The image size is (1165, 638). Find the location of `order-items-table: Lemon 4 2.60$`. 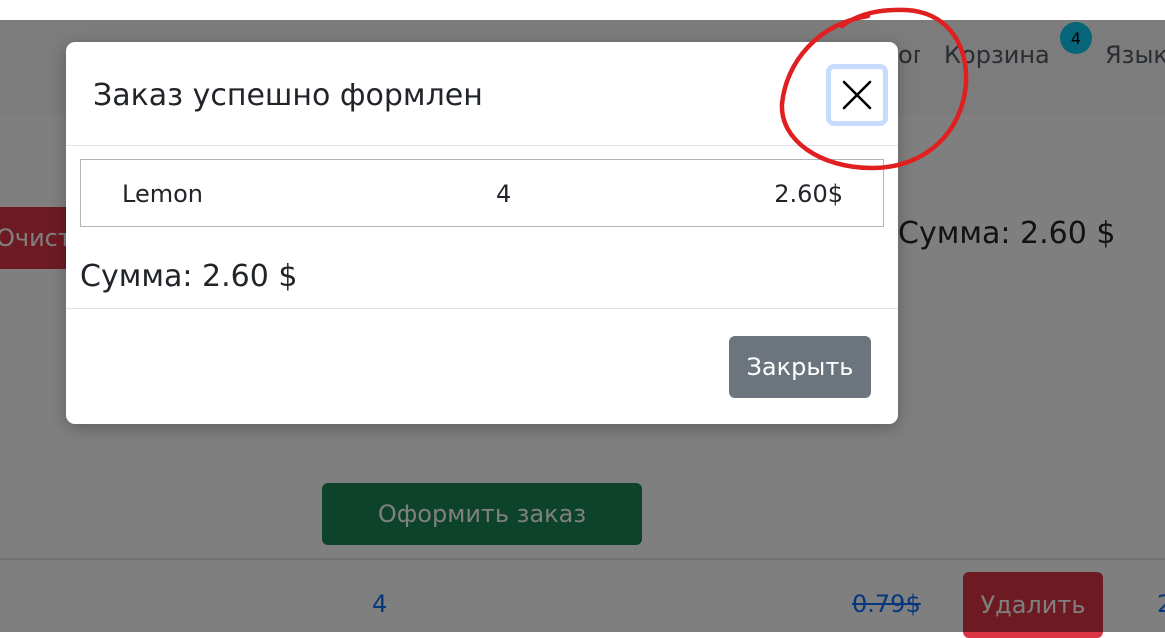

order-items-table: Lemon 4 2.60$ is located at coordinates (482, 193).